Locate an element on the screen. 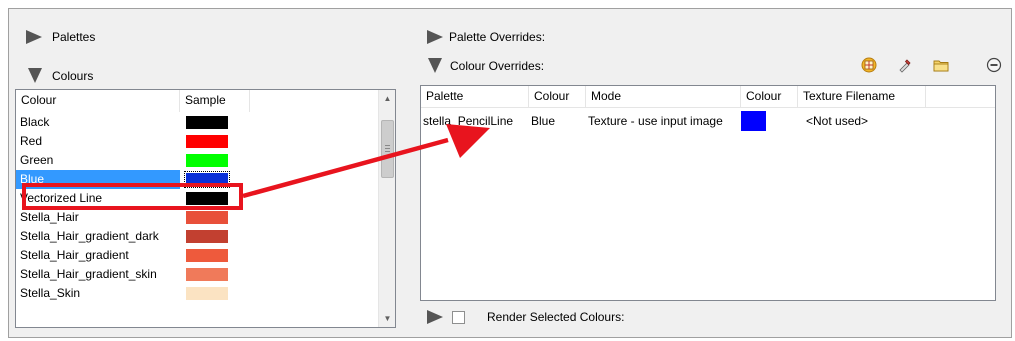 The width and height of the screenshot is (1015, 341). list-item: Stella_Skin is located at coordinates (197, 293).